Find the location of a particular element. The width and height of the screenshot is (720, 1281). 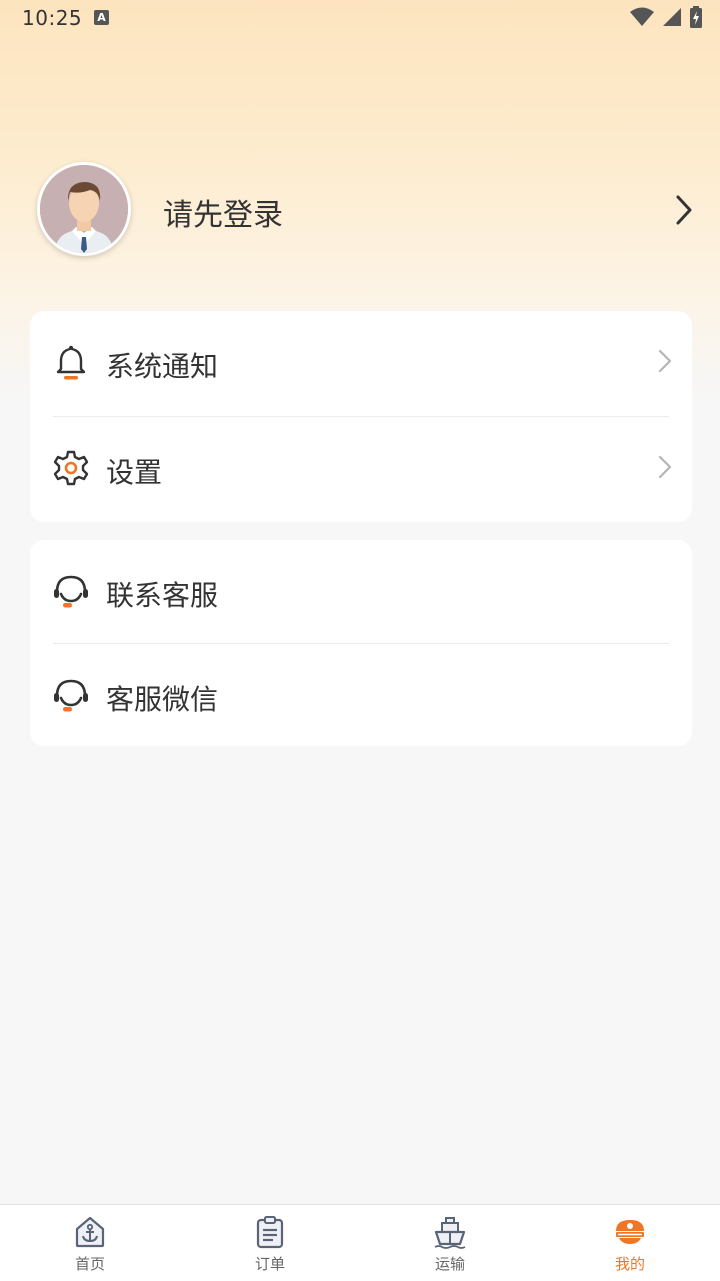

notification-a-icon: A is located at coordinates (101, 17).